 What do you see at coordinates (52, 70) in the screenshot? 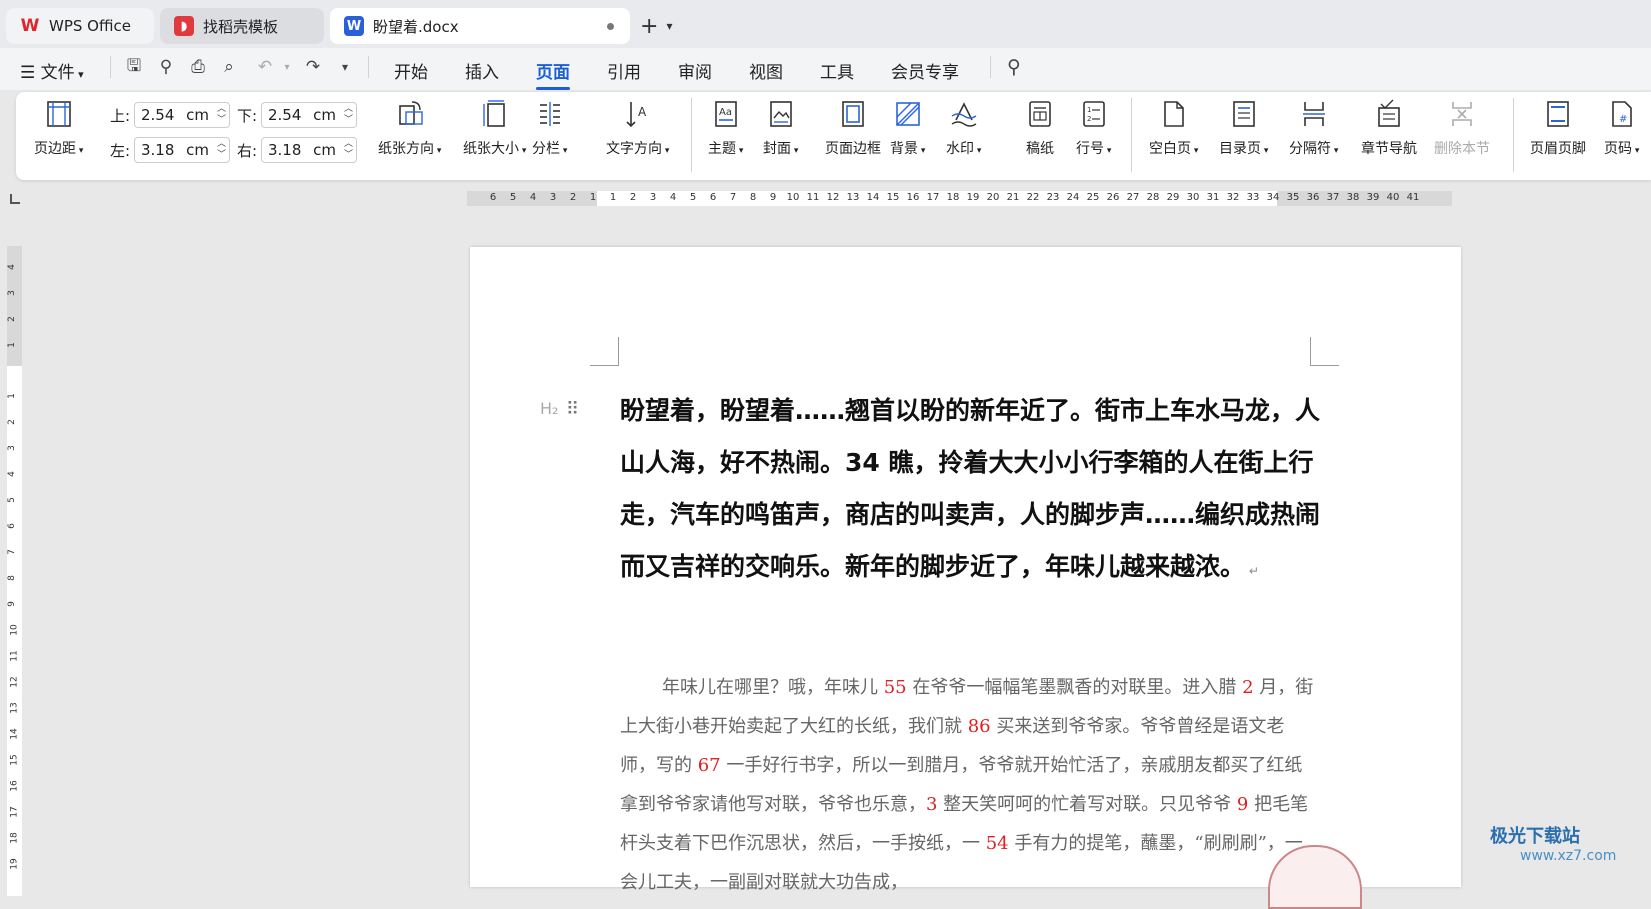
I see `file-menu-button: ☰ 文件 ▾` at bounding box center [52, 70].